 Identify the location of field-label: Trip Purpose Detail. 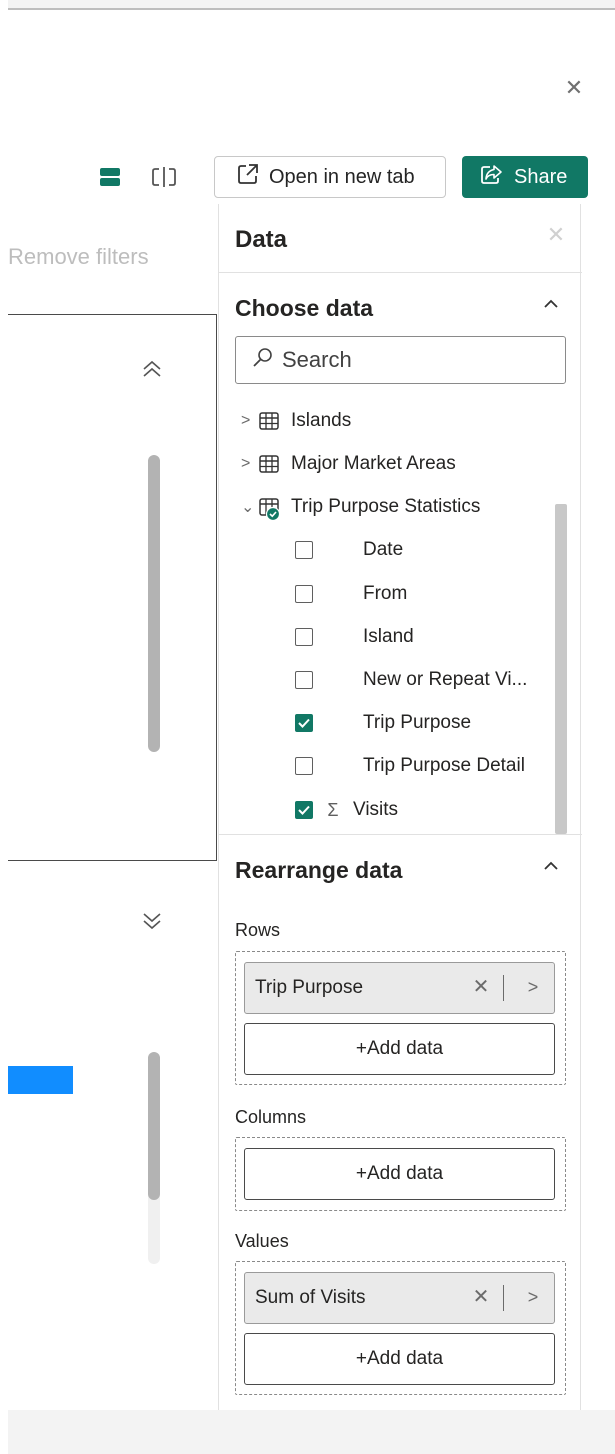
(444, 765).